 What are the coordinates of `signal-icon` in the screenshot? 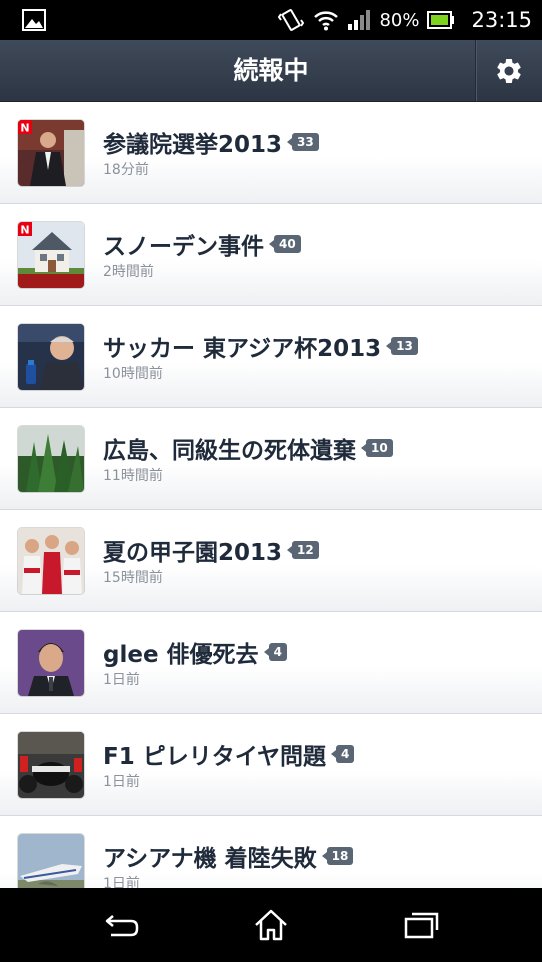 It's located at (359, 20).